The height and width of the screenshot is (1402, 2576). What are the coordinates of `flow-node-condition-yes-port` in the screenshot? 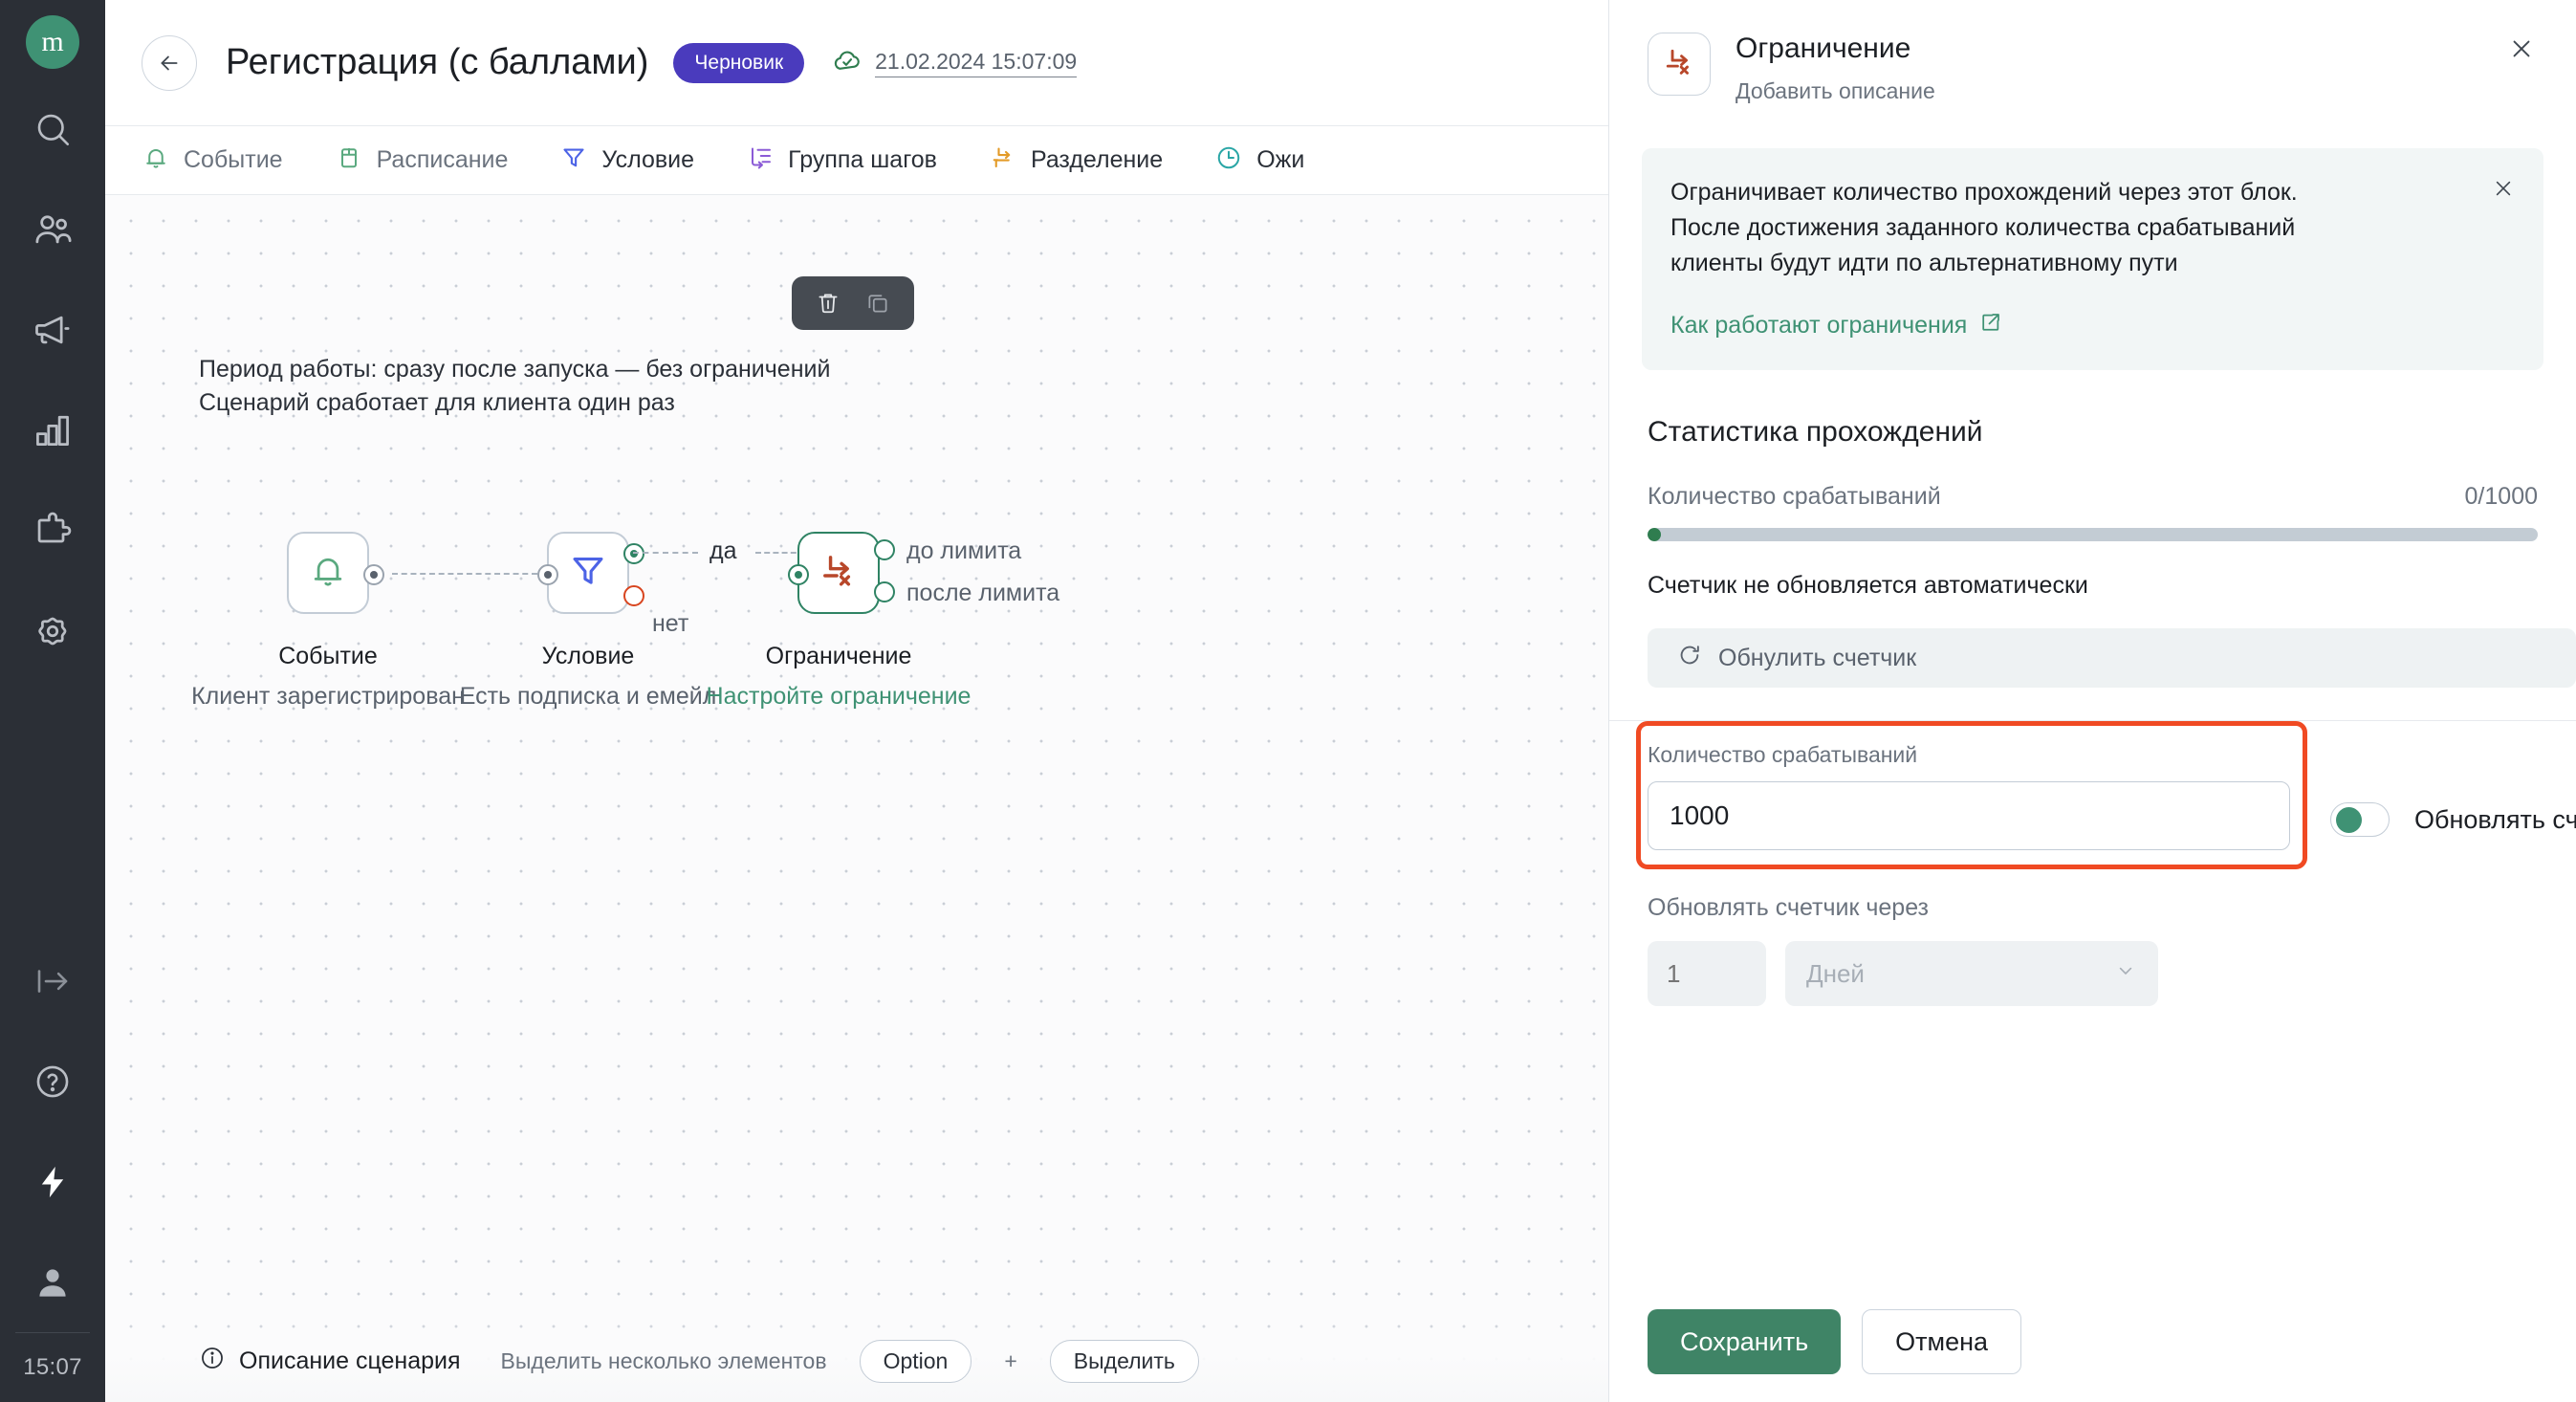 It's located at (633, 553).